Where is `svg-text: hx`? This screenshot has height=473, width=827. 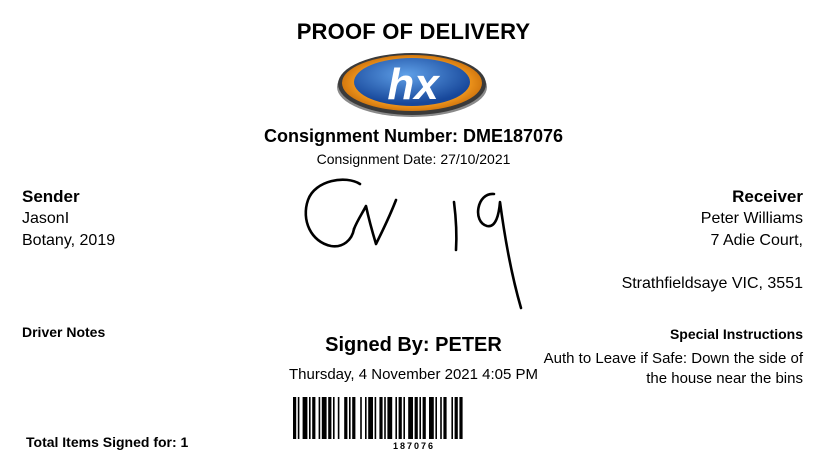 svg-text: hx is located at coordinates (413, 84).